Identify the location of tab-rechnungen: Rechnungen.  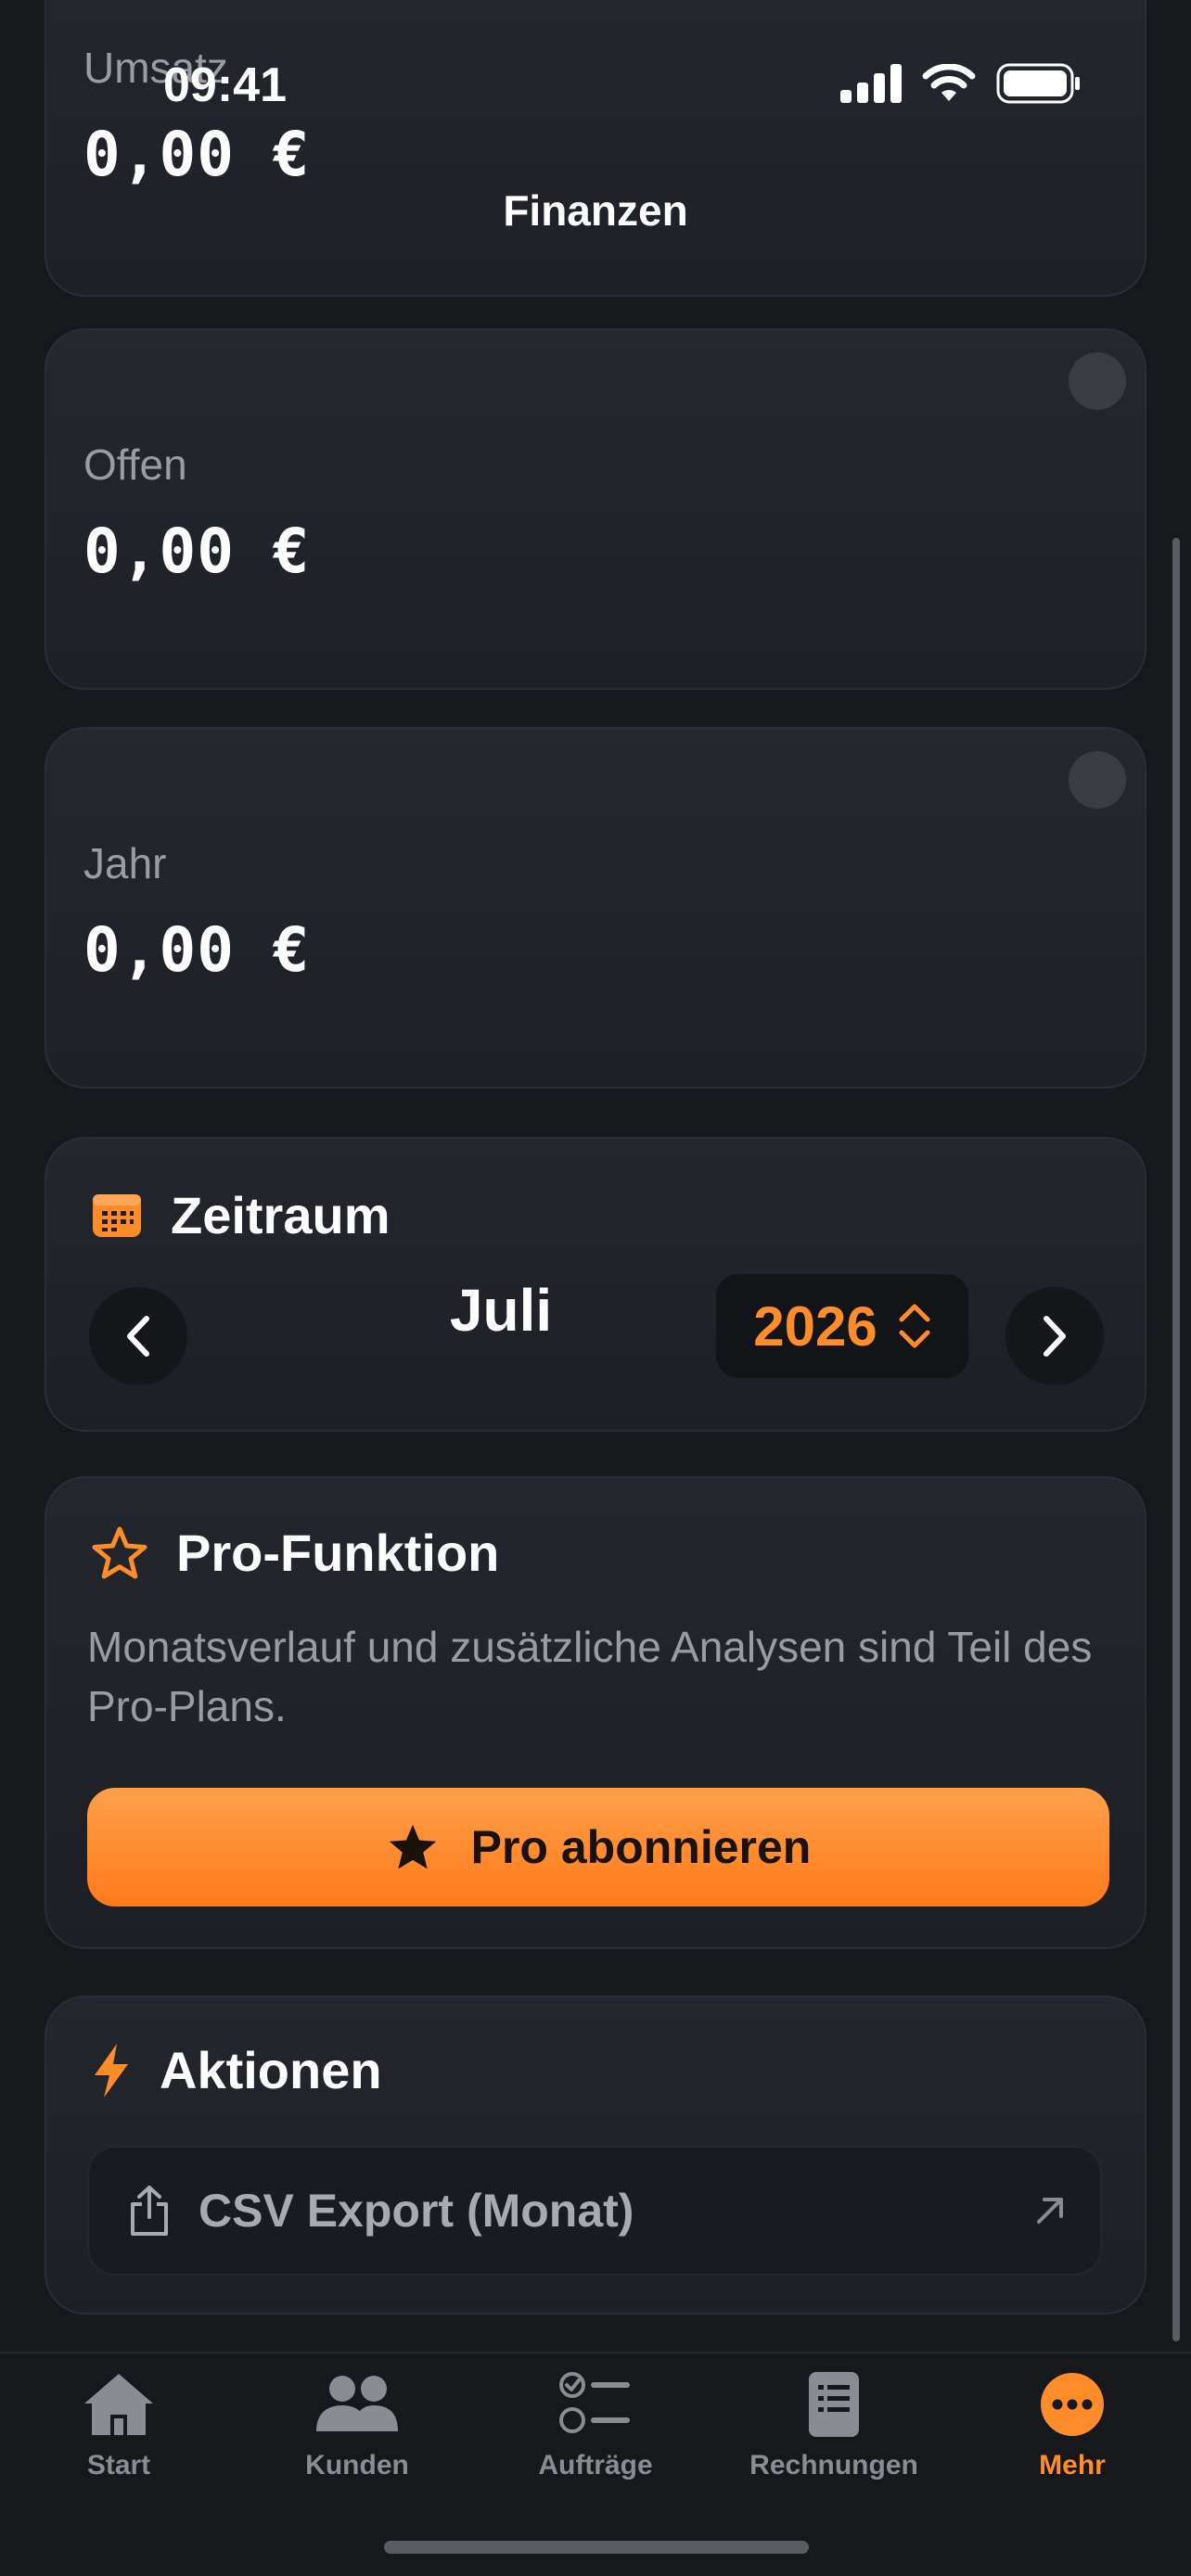
(834, 2425).